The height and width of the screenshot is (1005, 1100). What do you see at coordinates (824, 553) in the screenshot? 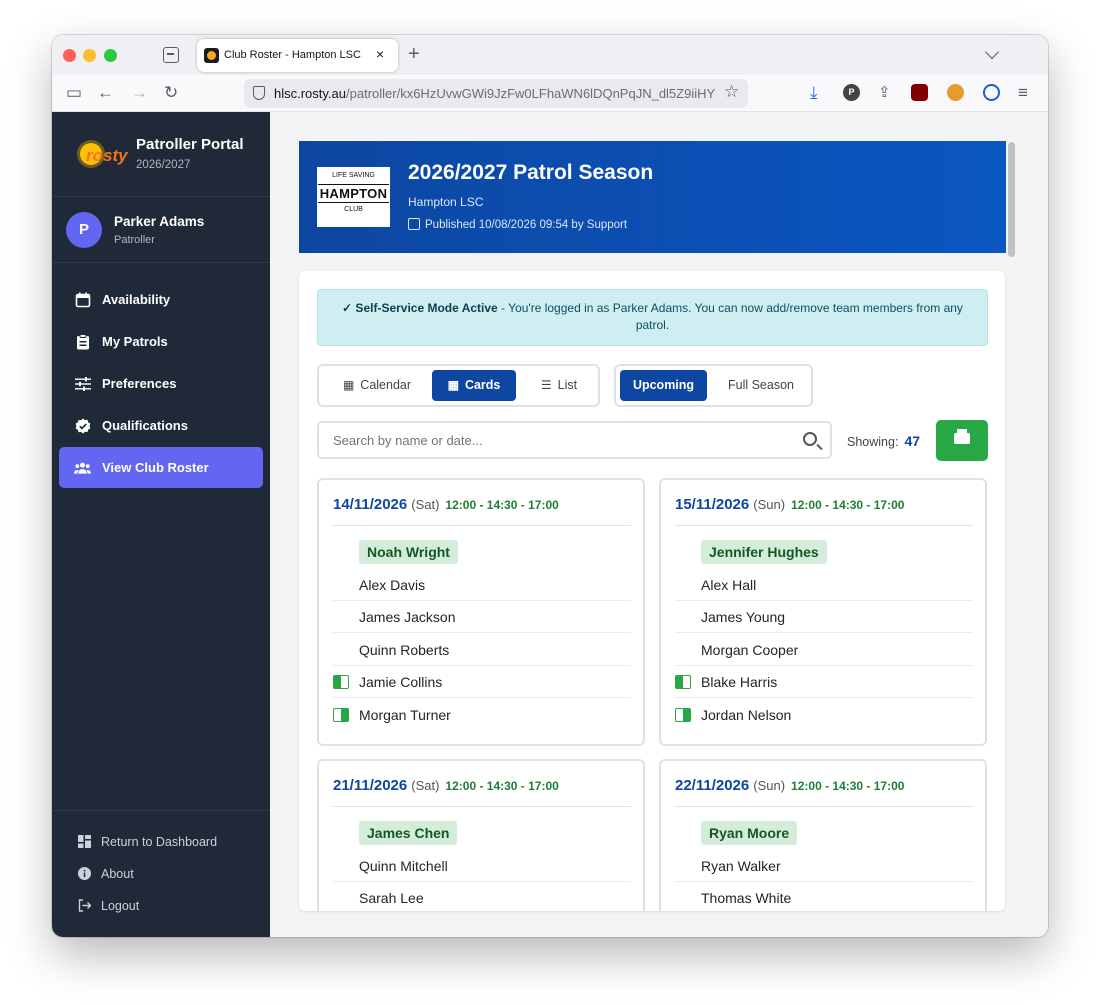
I see `patrol-captain: Jennifer Hughes` at bounding box center [824, 553].